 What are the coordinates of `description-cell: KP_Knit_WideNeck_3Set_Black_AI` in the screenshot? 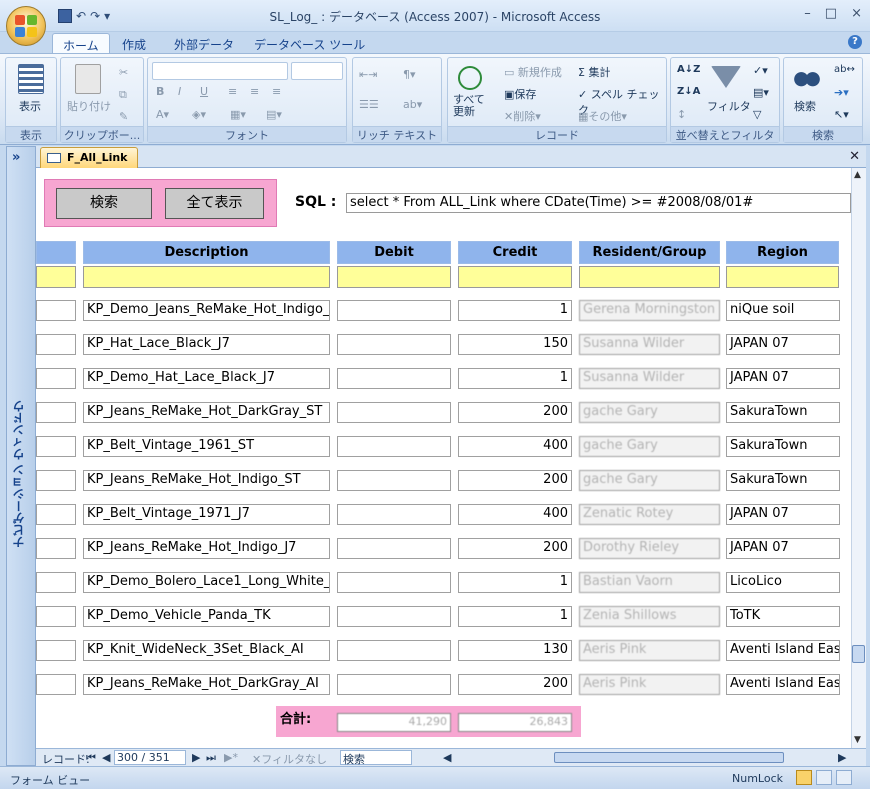 It's located at (206, 650).